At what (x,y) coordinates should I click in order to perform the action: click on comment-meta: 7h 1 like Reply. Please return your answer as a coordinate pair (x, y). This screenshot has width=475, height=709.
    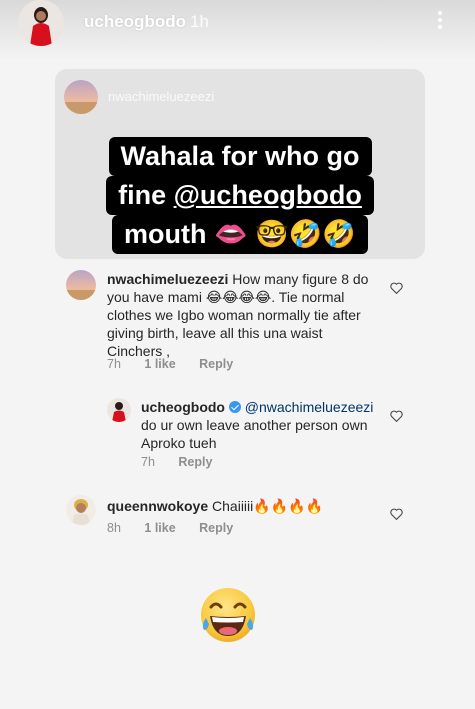
    Looking at the image, I should click on (180, 364).